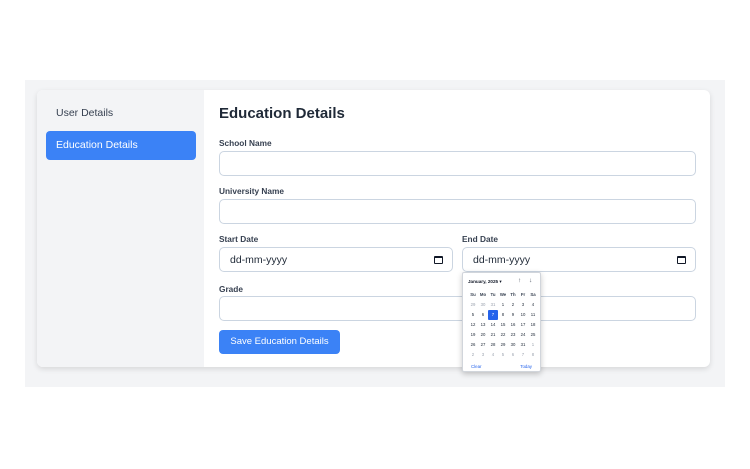 This screenshot has height=469, width=750. What do you see at coordinates (336, 259) in the screenshot?
I see `start-date-input: dd-mm-yyyy` at bounding box center [336, 259].